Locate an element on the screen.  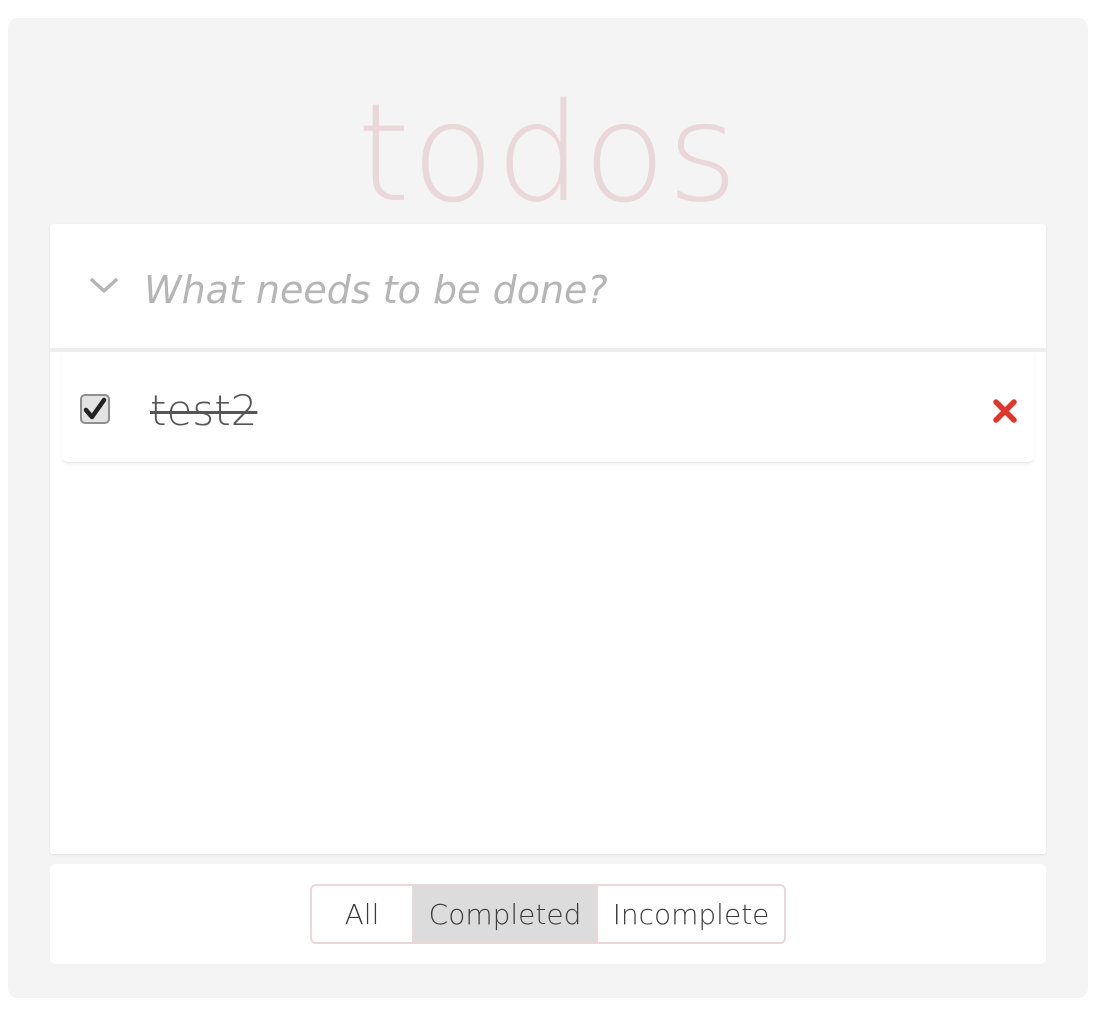
chevron-down-icon-svg is located at coordinates (104, 285).